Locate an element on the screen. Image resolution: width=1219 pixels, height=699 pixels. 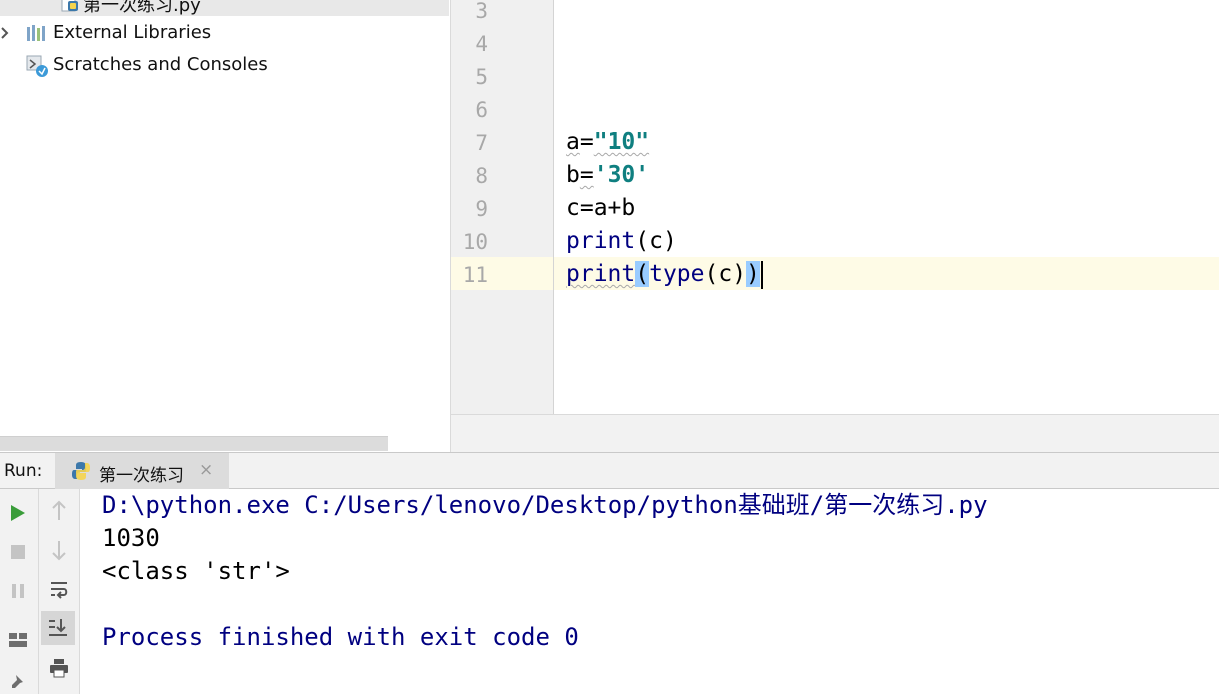
line-number: 5 is located at coordinates (481, 77).